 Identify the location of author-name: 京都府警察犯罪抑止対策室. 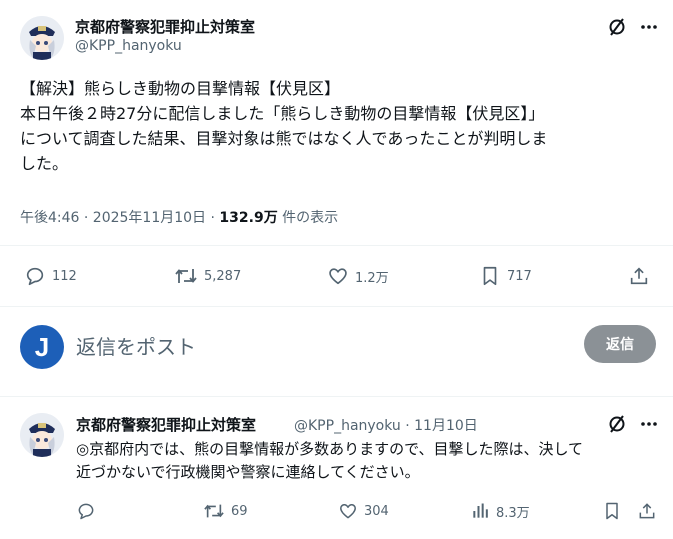
(165, 26).